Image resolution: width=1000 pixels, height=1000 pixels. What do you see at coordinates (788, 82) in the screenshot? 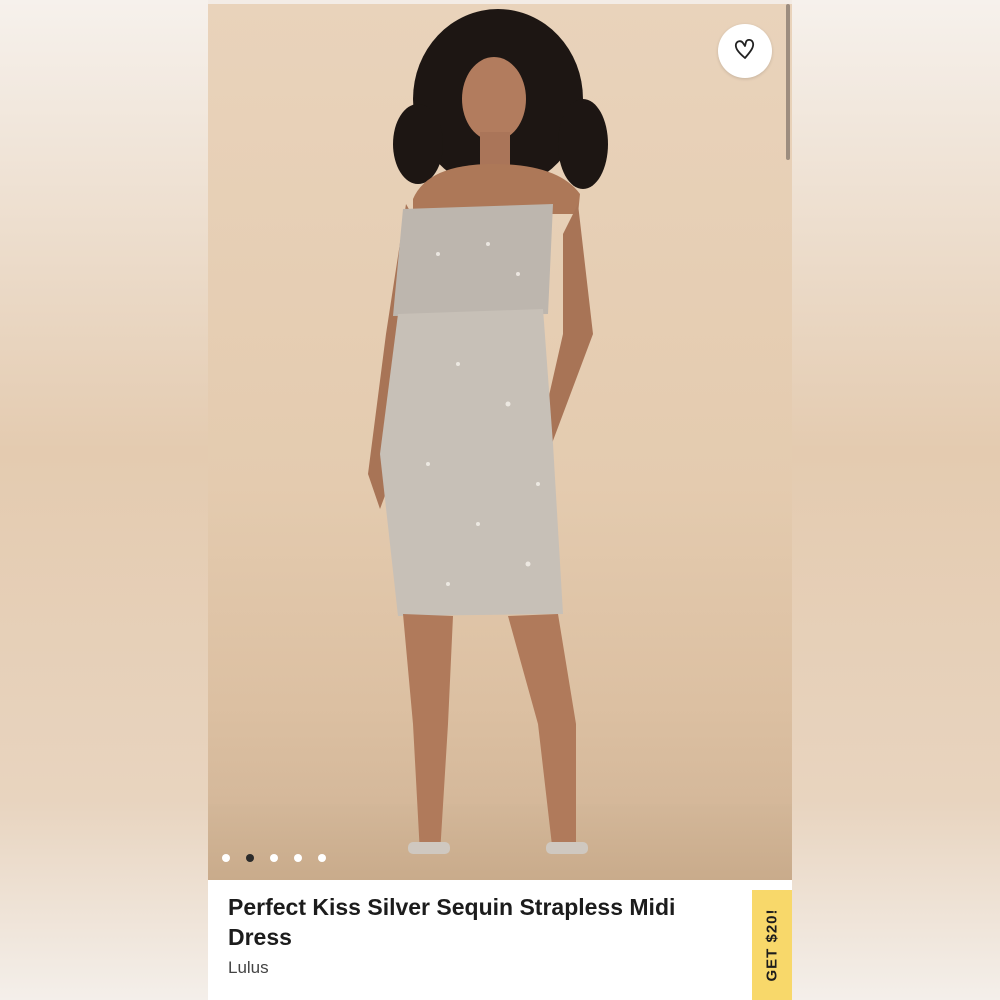
I see `scroll-indicator` at bounding box center [788, 82].